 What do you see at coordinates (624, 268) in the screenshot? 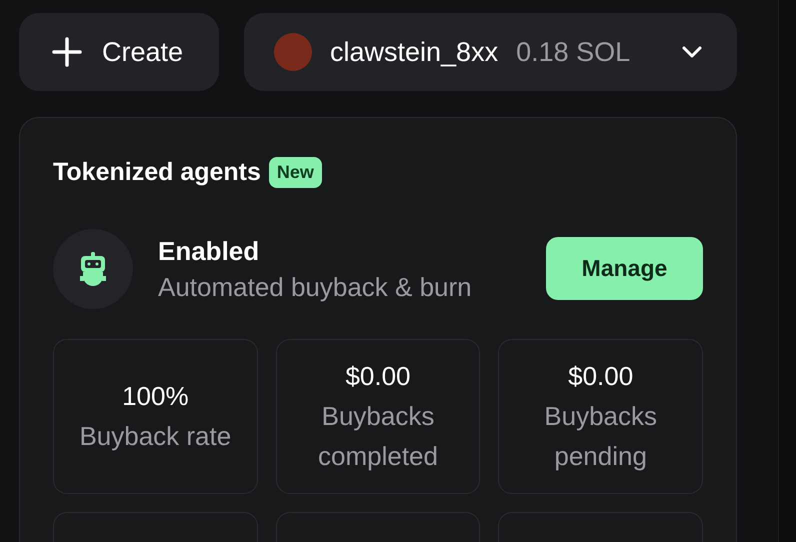
I see `manage-button: Manage` at bounding box center [624, 268].